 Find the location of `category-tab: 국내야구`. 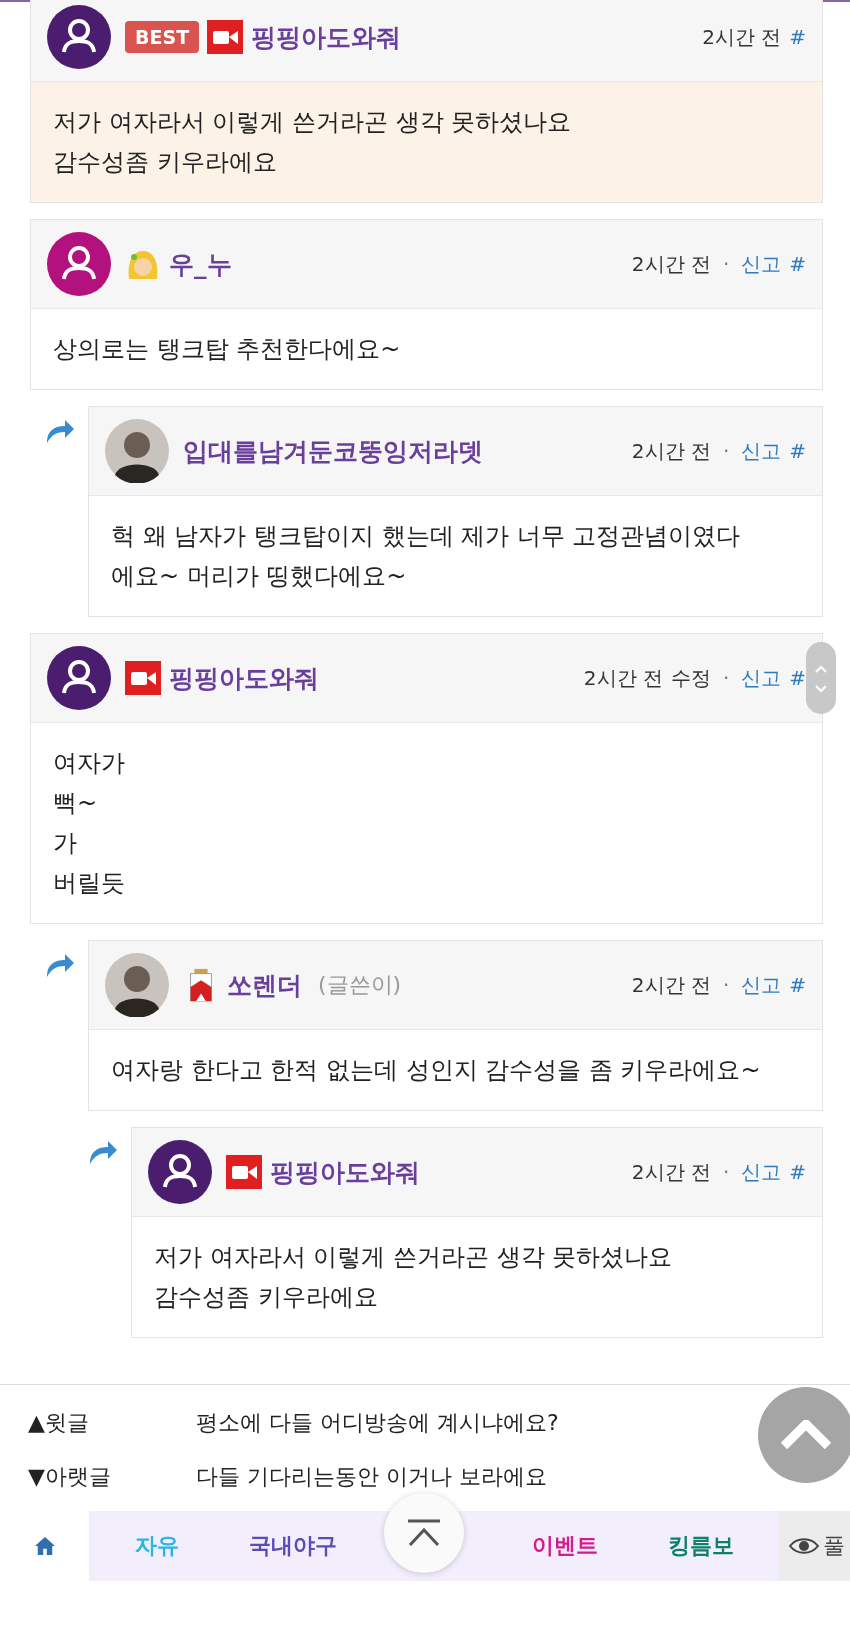

category-tab: 국내야구 is located at coordinates (293, 1546).